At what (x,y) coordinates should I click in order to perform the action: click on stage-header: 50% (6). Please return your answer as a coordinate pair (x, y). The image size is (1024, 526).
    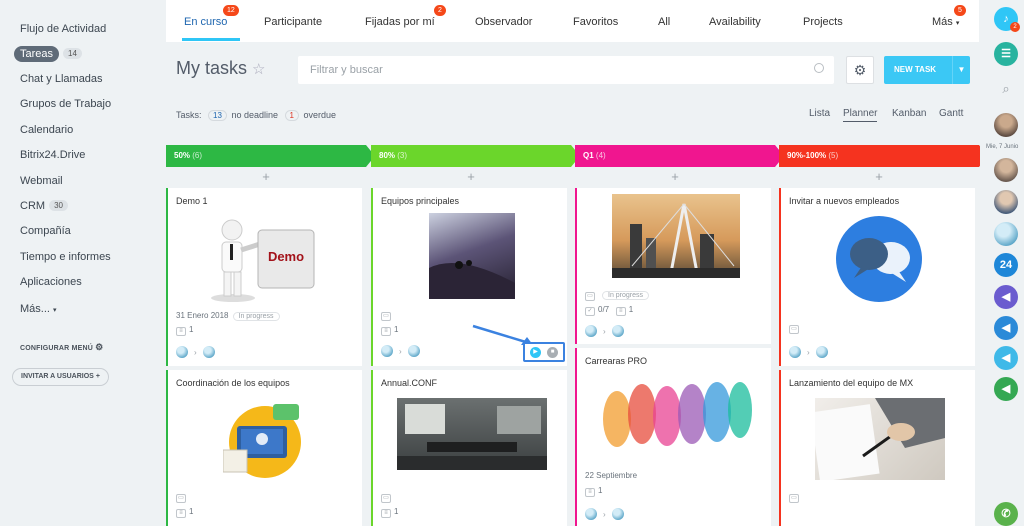
    Looking at the image, I should click on (270, 156).